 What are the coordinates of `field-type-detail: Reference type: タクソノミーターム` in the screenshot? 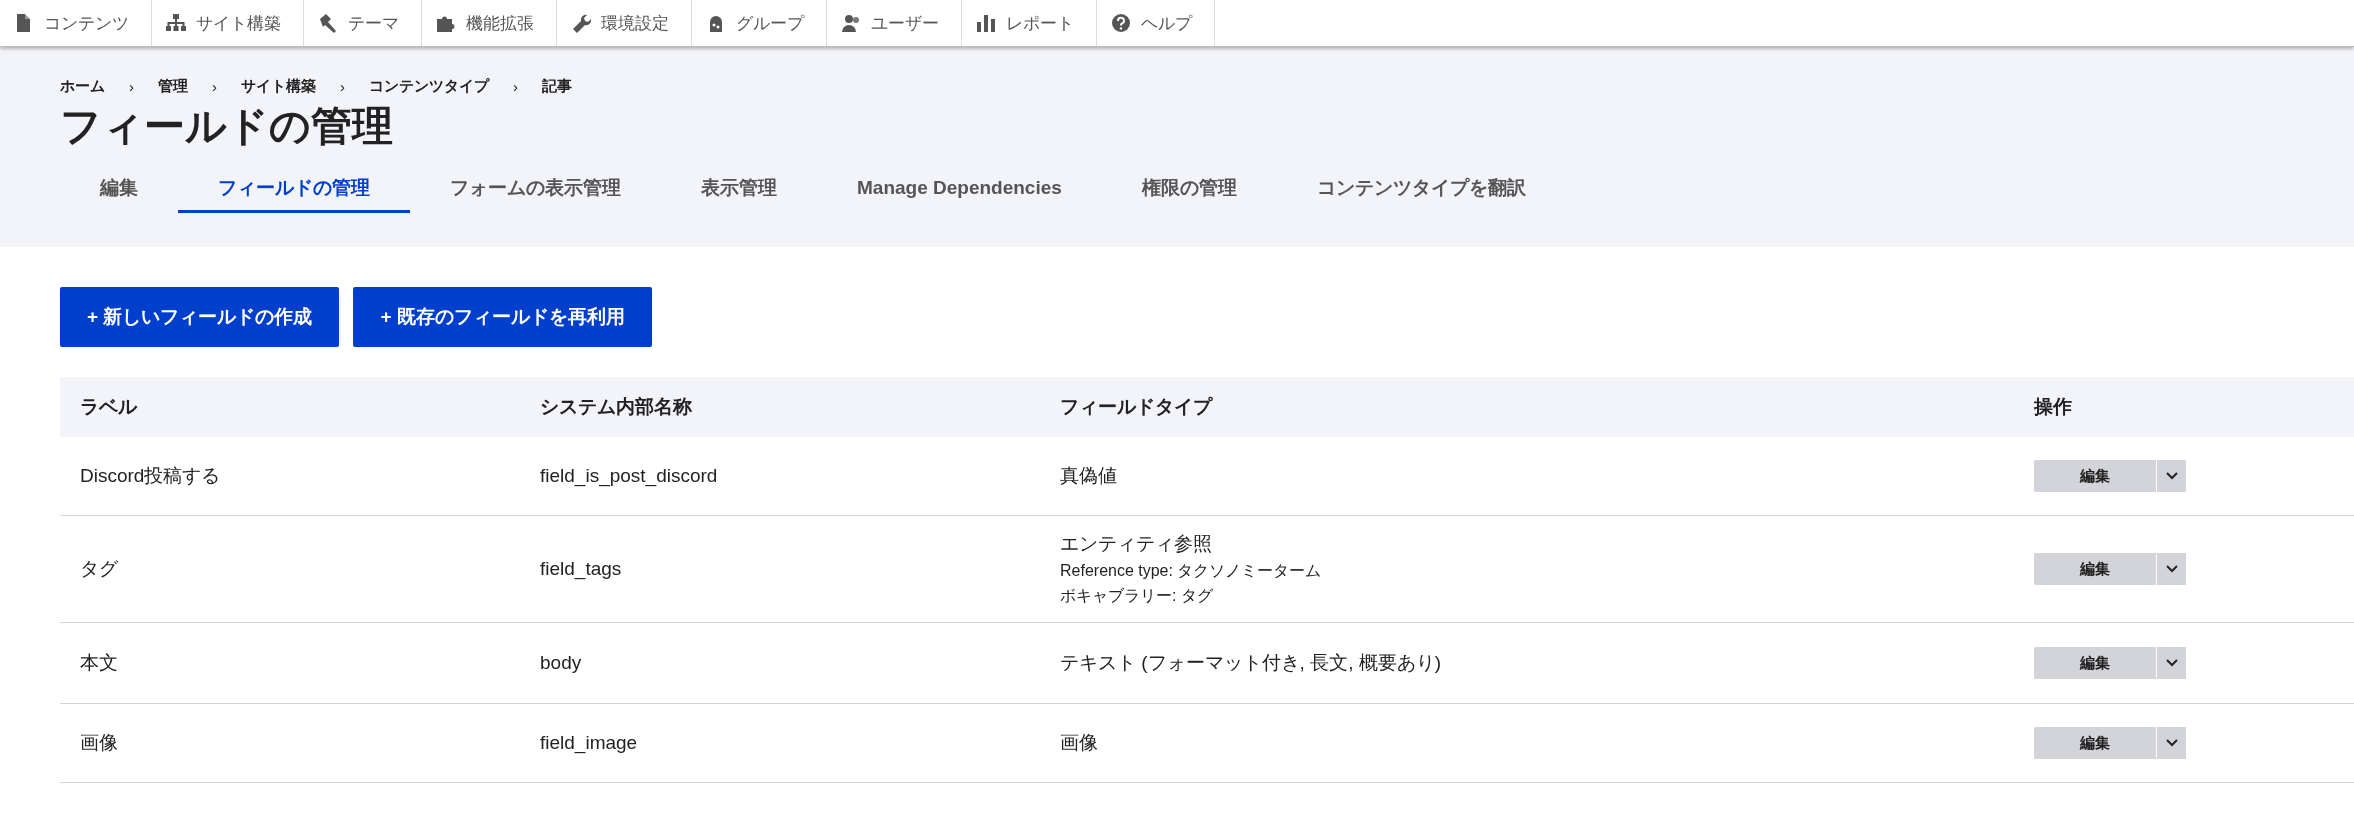 It's located at (1191, 571).